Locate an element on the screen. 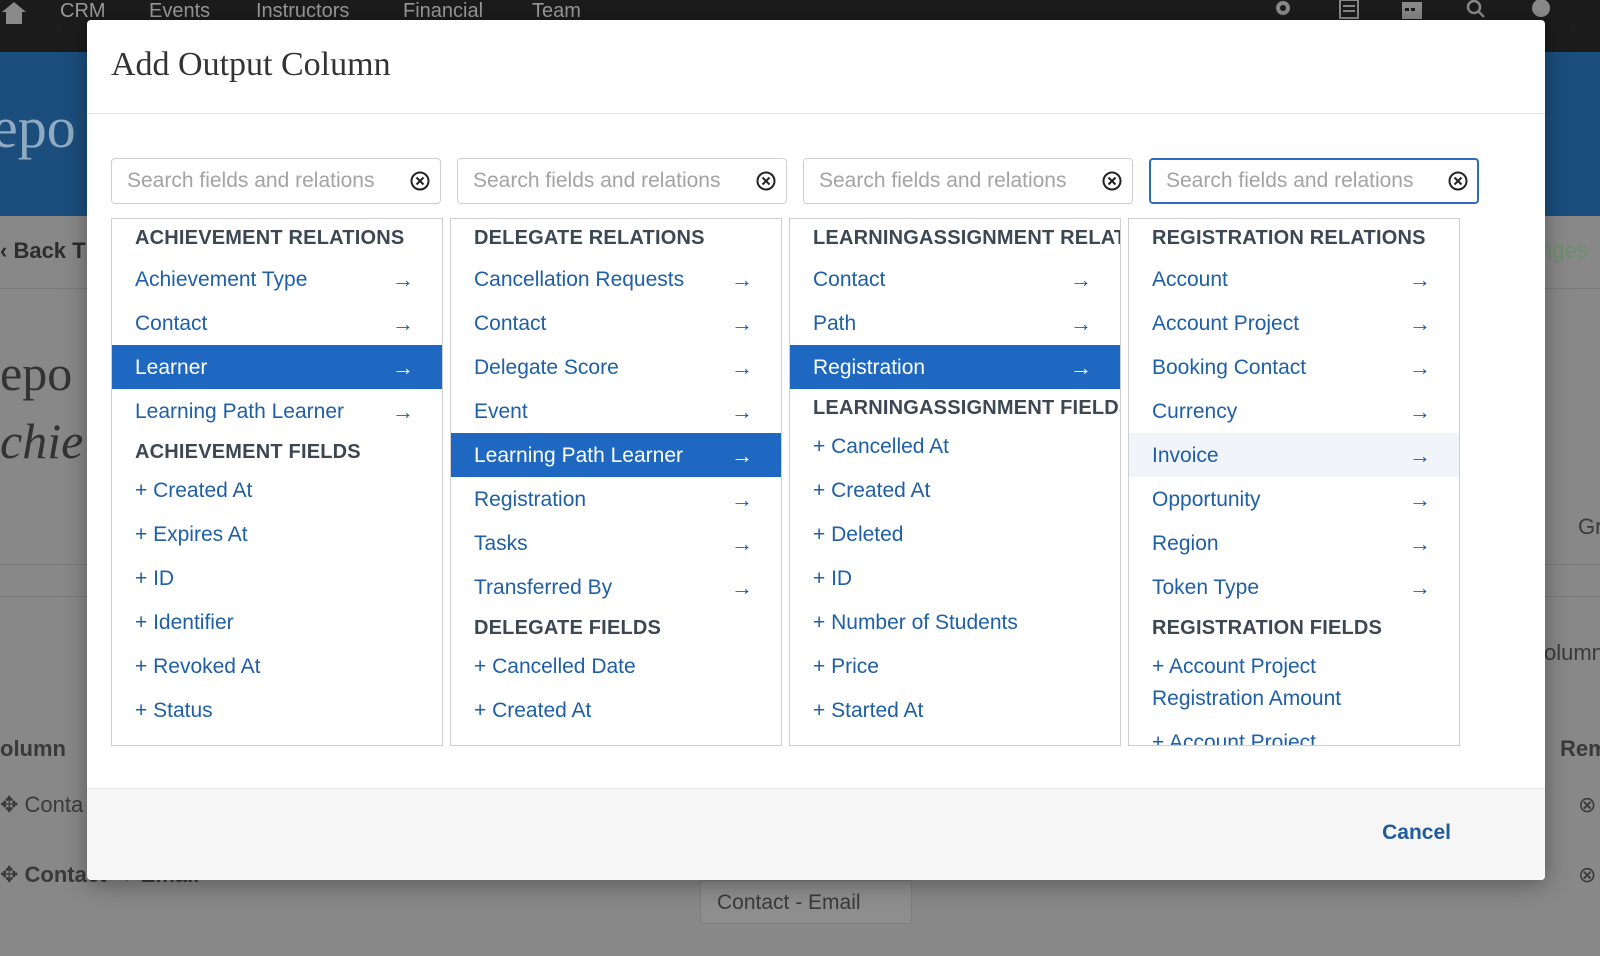 This screenshot has width=1600, height=956. cancel-button: Cancel is located at coordinates (1416, 833).